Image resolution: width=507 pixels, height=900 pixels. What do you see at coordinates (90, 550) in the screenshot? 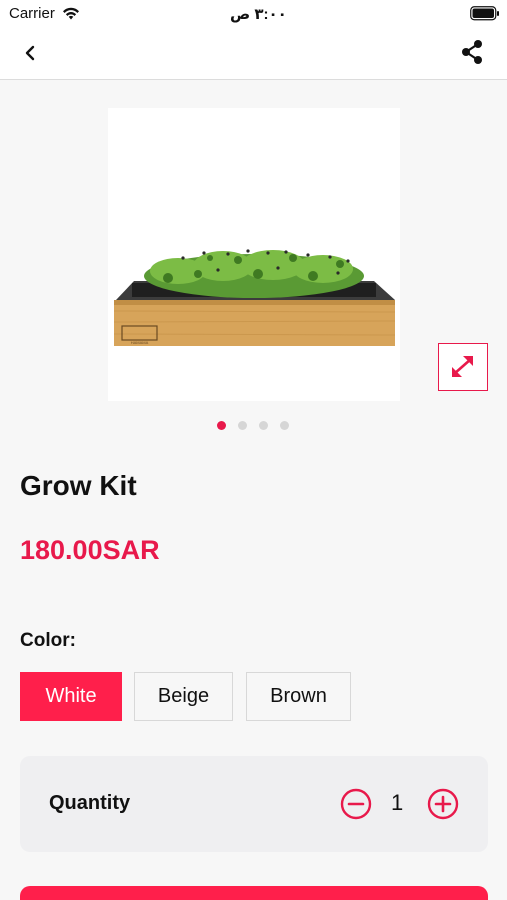
I see `product-price: 180.00SAR` at bounding box center [90, 550].